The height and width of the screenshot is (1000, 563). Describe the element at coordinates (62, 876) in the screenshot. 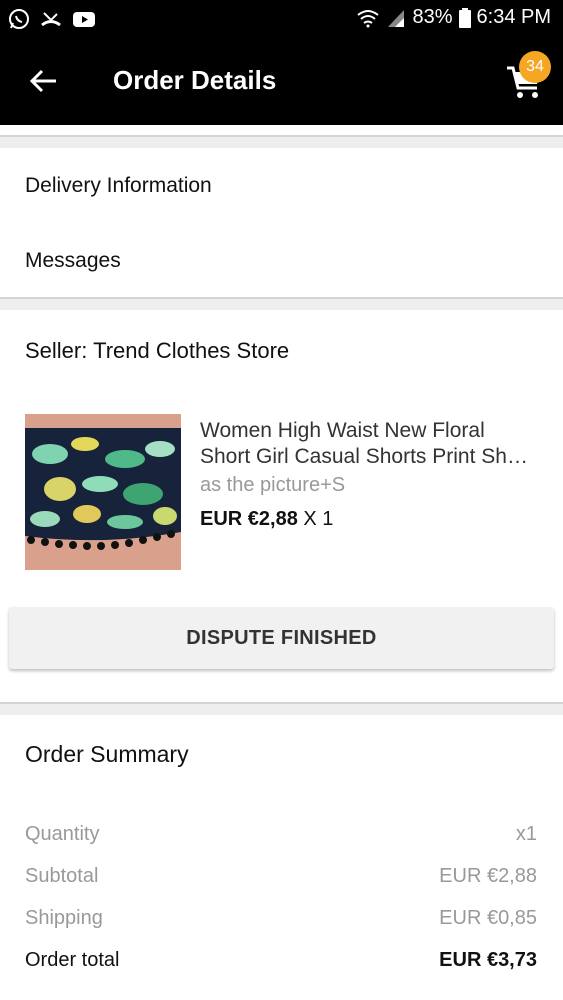

I see `subtotal-label: Subtotal` at that location.